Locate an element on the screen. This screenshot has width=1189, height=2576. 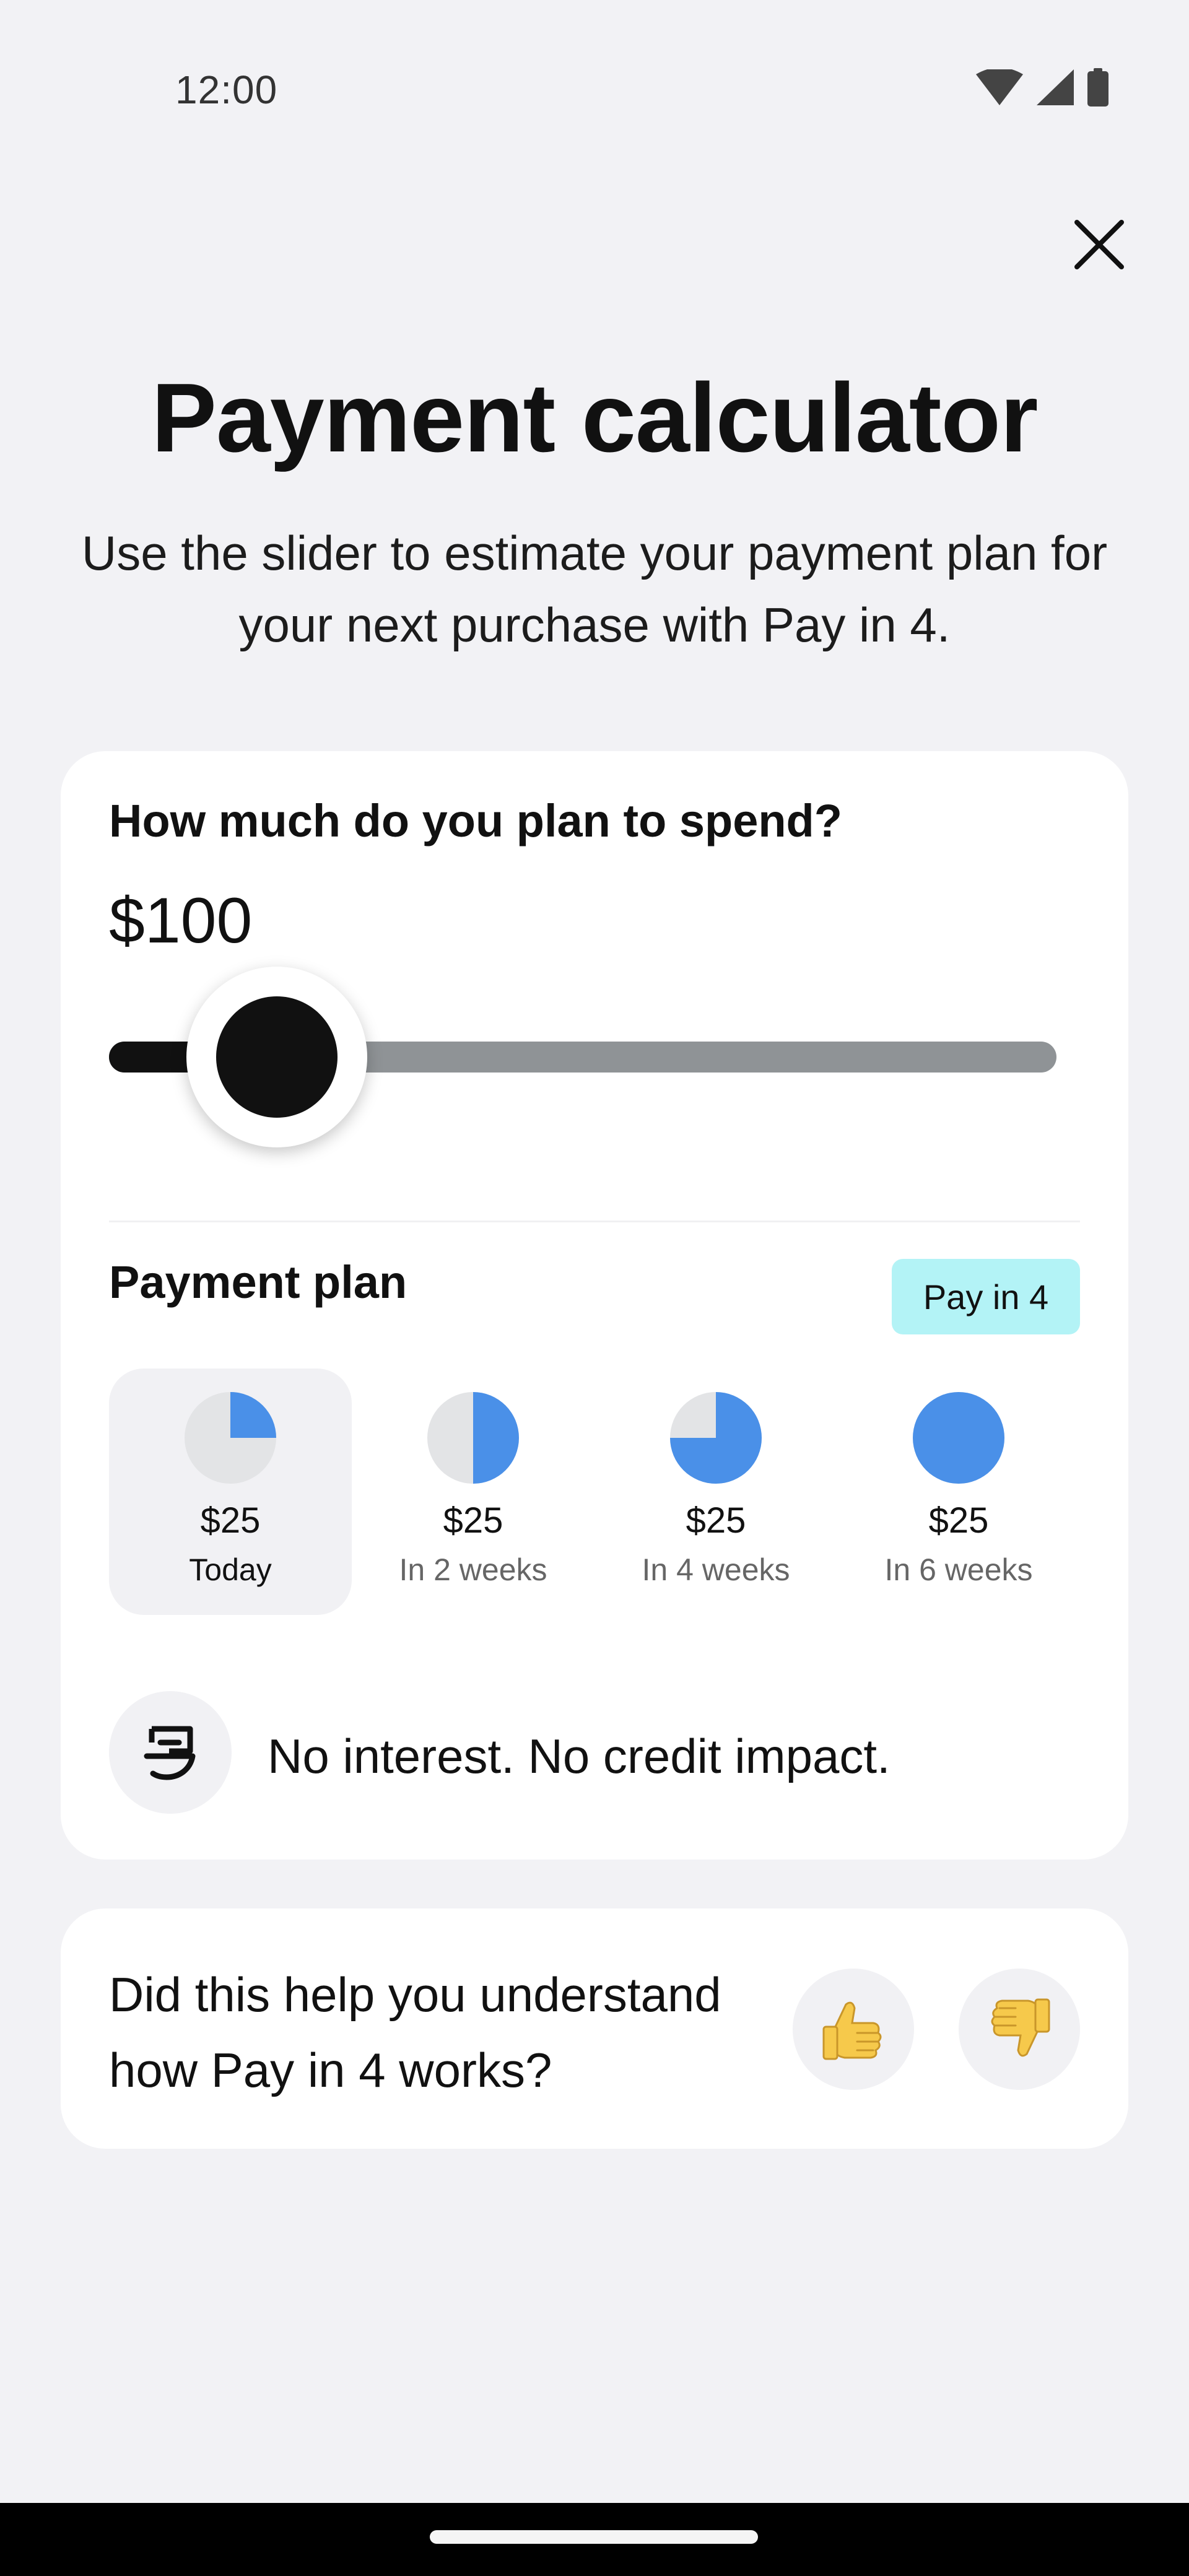
payment-plan-label: Payment plan is located at coordinates (258, 1282).